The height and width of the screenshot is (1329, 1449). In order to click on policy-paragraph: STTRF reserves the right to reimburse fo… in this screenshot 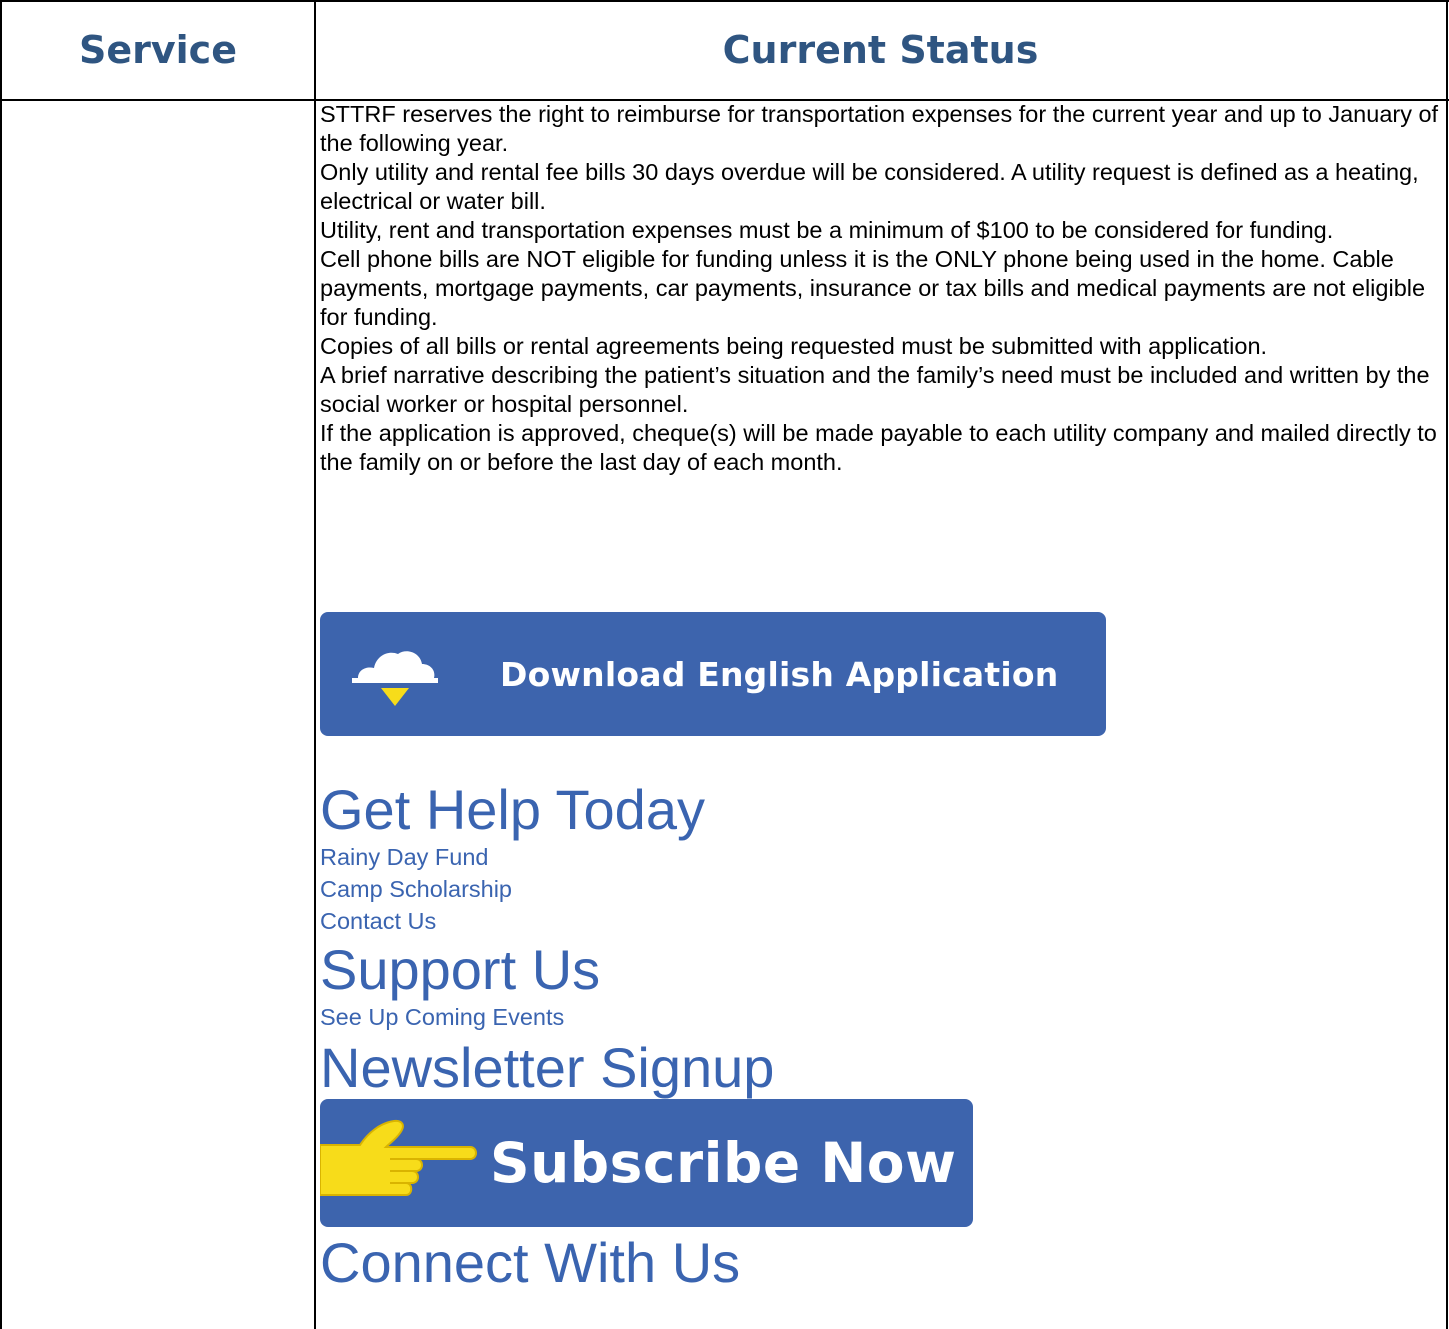, I will do `click(879, 128)`.